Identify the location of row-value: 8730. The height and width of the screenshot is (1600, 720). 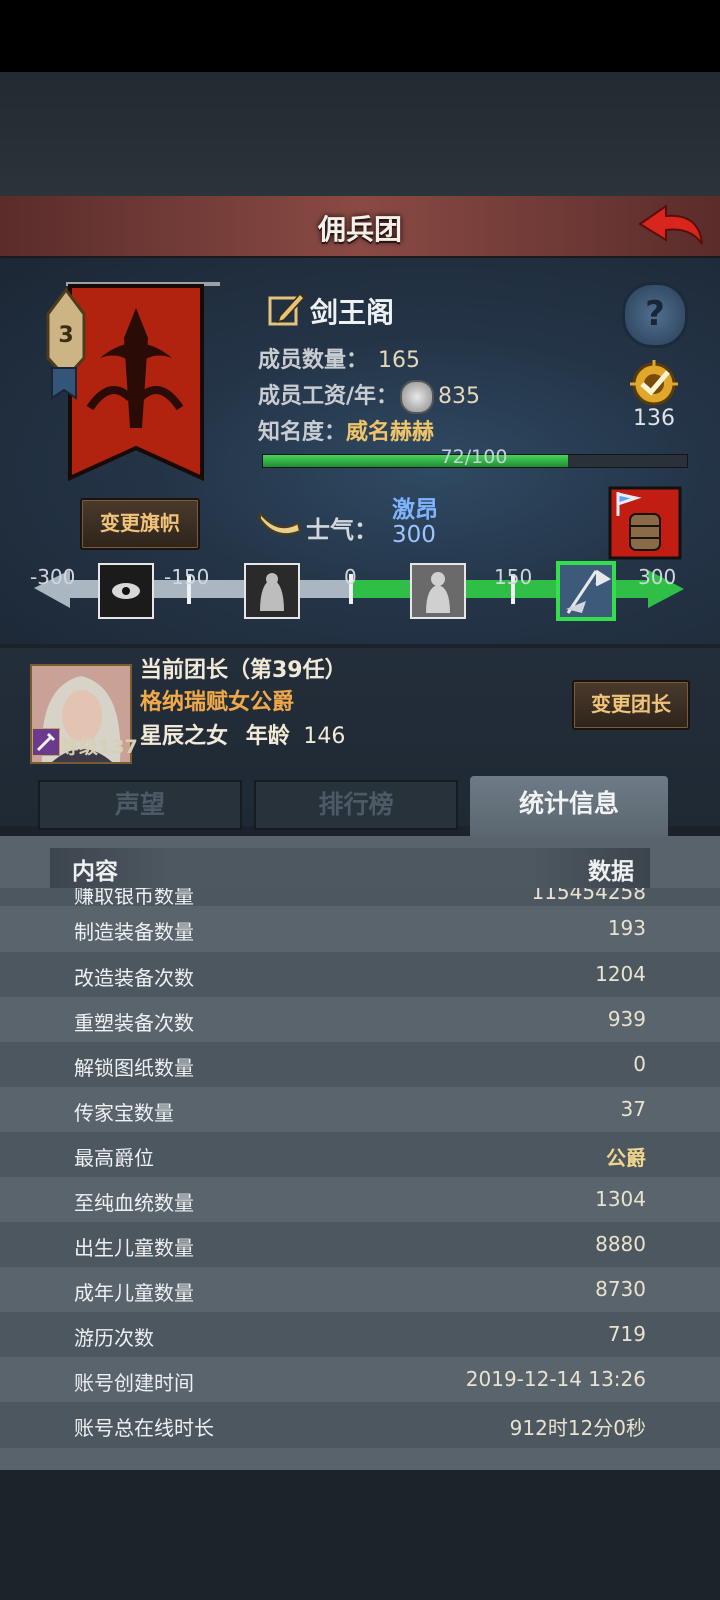
(620, 1289).